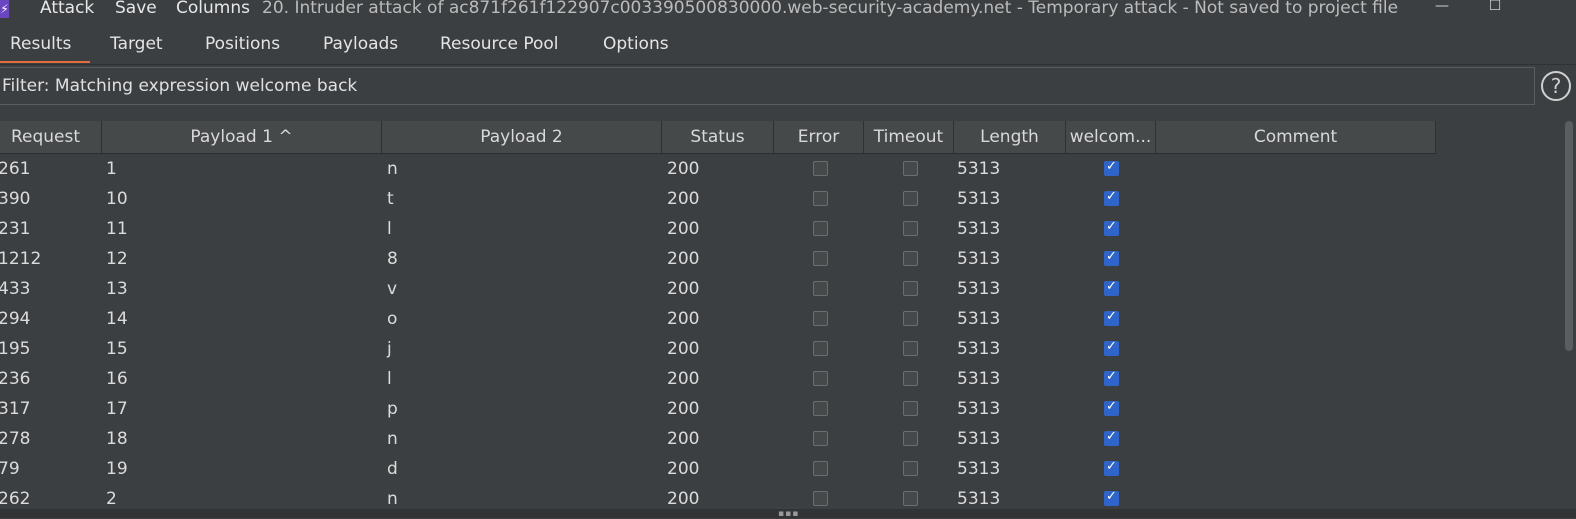  What do you see at coordinates (392, 289) in the screenshot?
I see `cell-payload-2: v` at bounding box center [392, 289].